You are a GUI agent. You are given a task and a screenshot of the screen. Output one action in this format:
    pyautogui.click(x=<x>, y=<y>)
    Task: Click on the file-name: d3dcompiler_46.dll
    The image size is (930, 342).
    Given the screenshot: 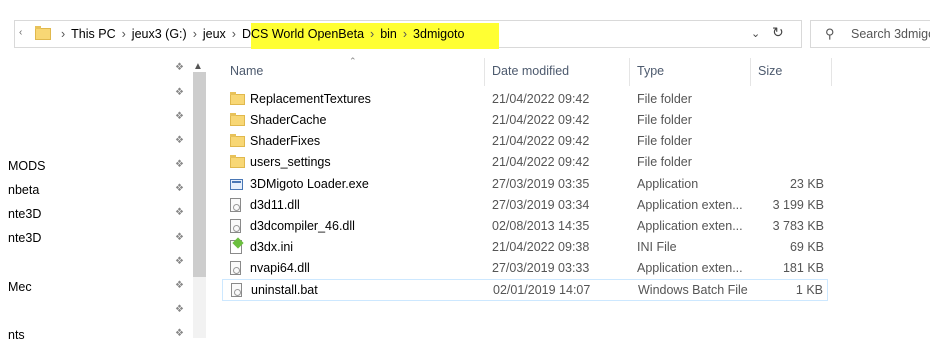 What is the action you would take?
    pyautogui.click(x=302, y=226)
    